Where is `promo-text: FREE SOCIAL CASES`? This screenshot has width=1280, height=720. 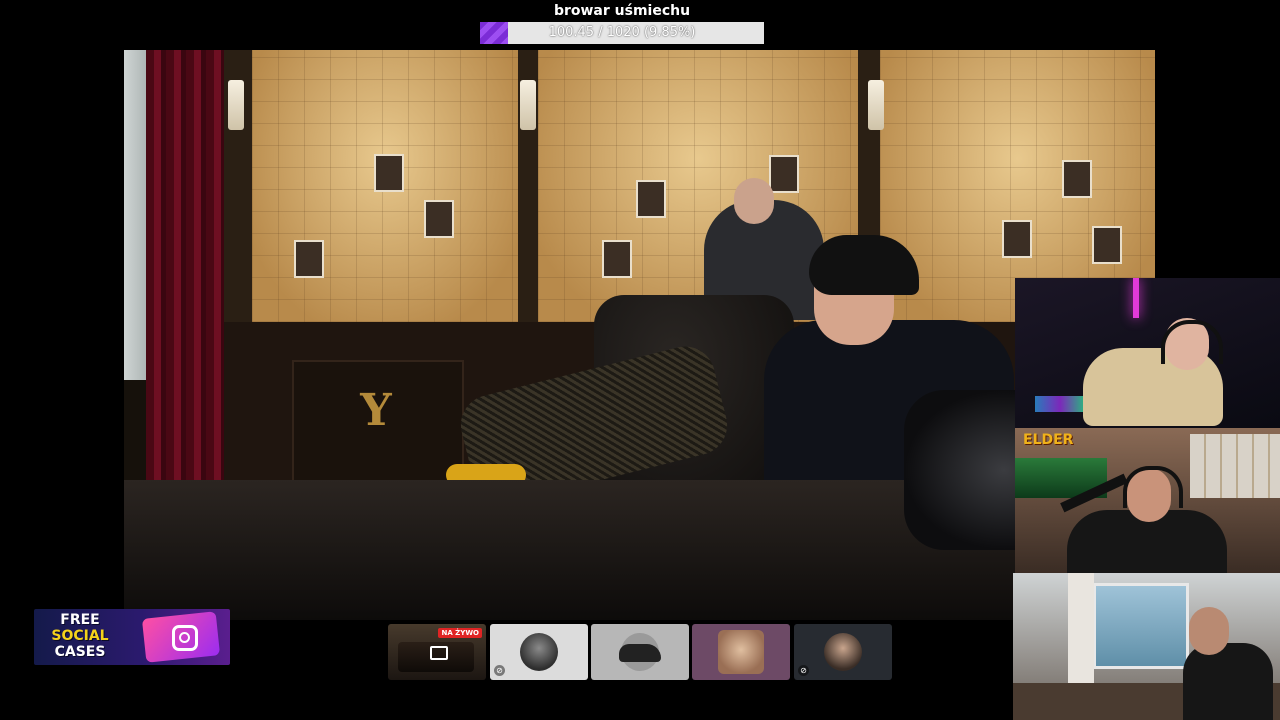
promo-text: FREE SOCIAL CASES is located at coordinates (80, 636).